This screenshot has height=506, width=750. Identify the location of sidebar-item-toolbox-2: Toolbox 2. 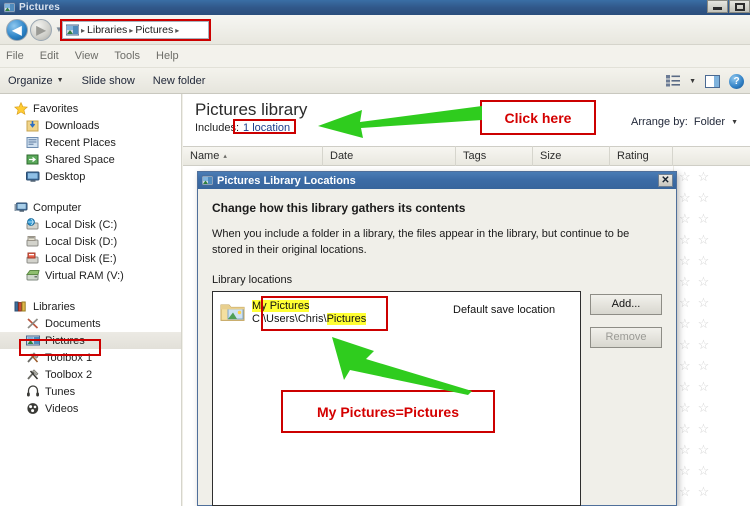
(90, 374).